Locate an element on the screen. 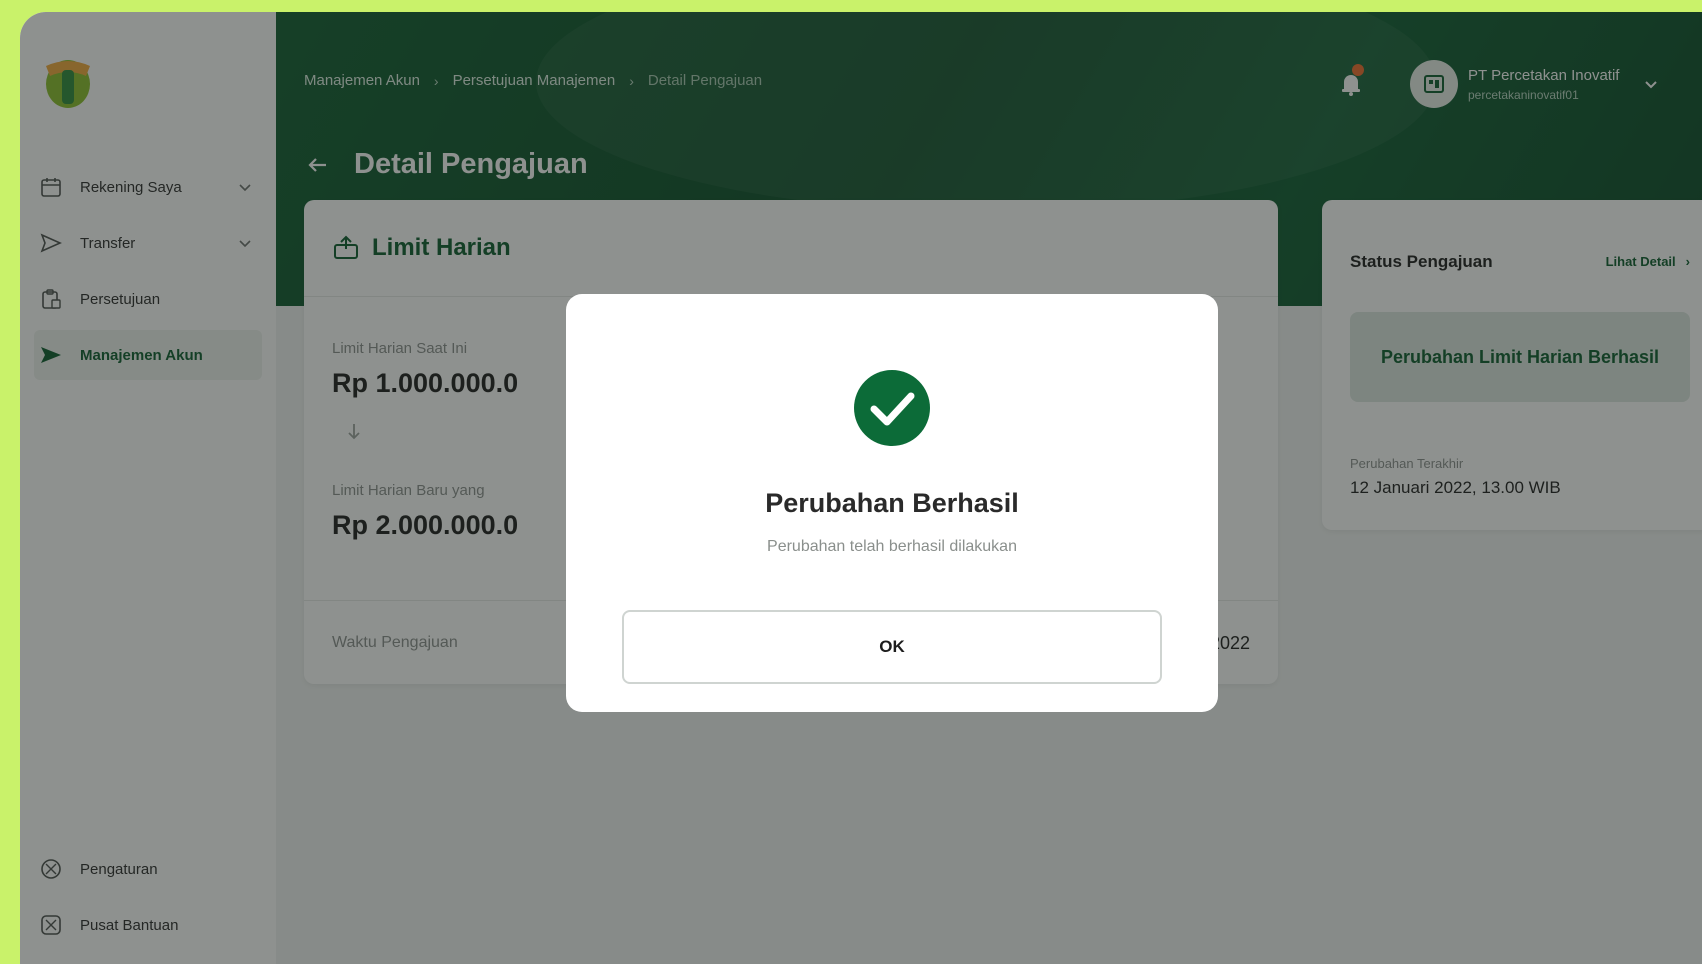 This screenshot has height=964, width=1702. modal-title: Perubahan Berhasil is located at coordinates (892, 503).